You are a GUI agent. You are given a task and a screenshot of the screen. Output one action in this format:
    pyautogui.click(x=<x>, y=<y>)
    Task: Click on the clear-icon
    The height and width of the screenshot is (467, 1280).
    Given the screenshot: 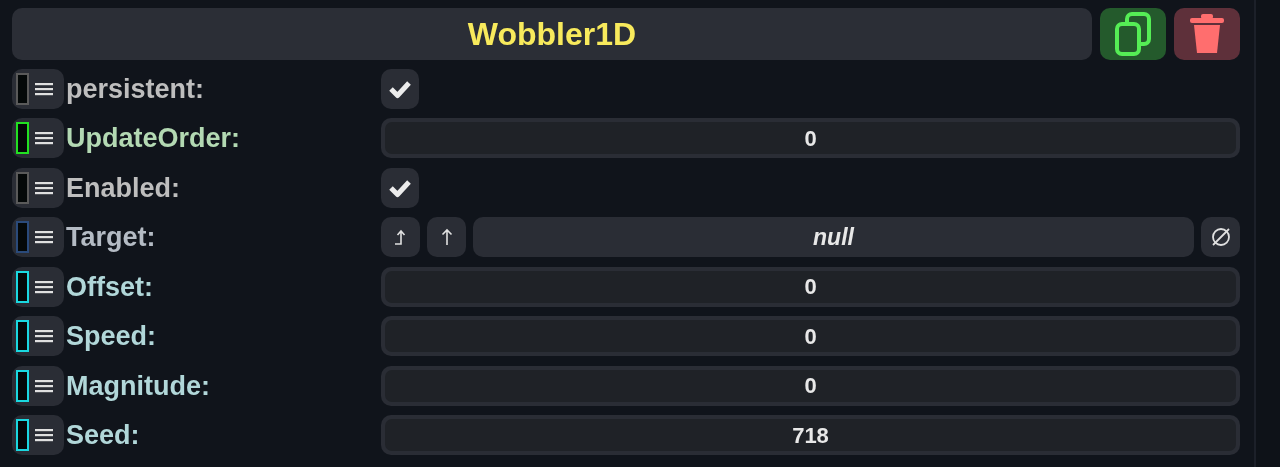 What is the action you would take?
    pyautogui.click(x=1220, y=237)
    